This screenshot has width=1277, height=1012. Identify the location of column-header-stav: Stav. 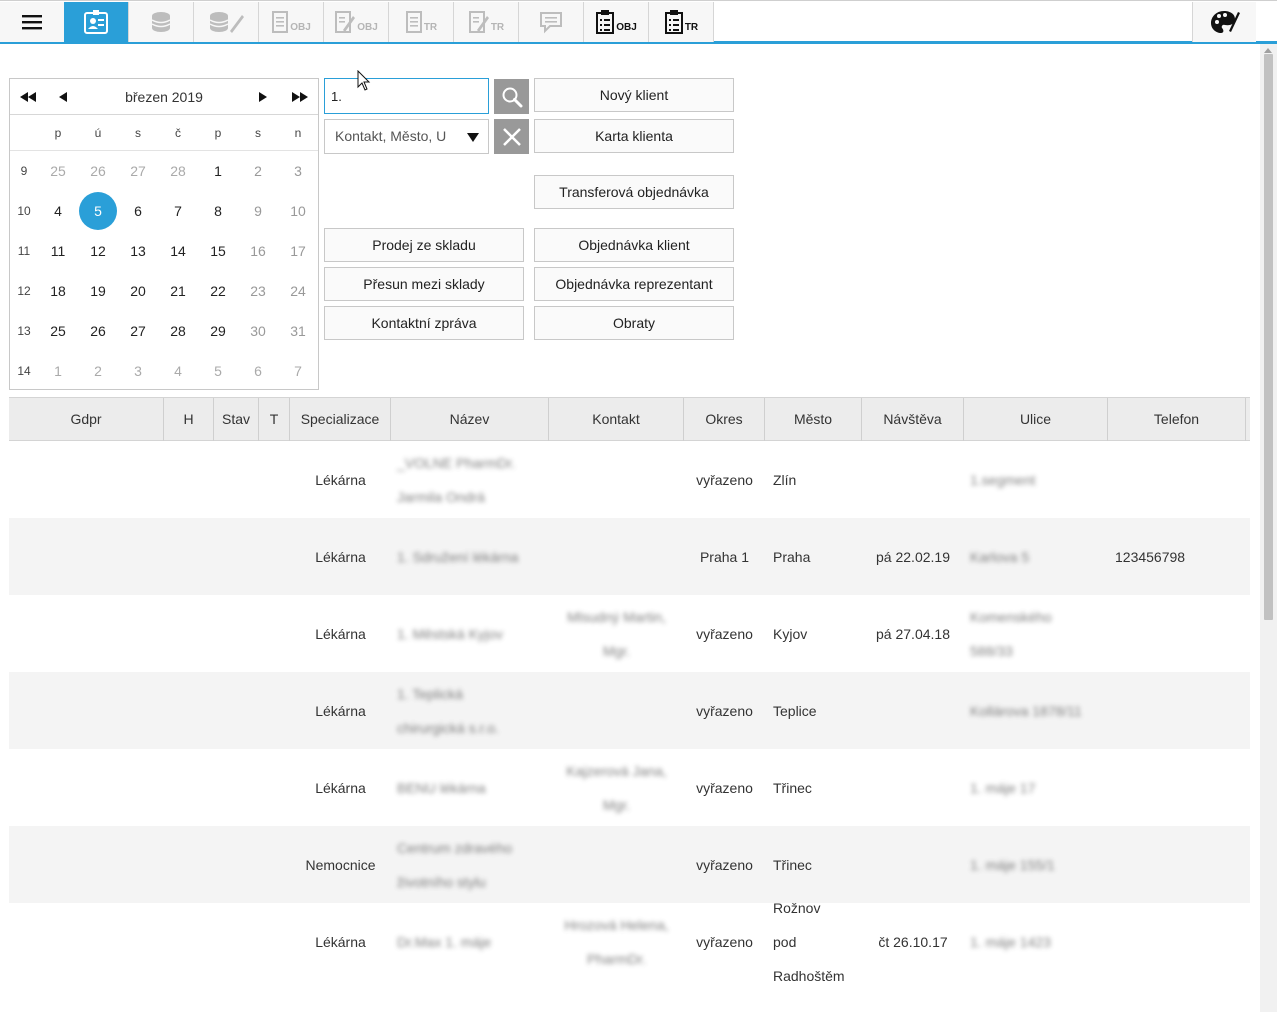
(236, 419).